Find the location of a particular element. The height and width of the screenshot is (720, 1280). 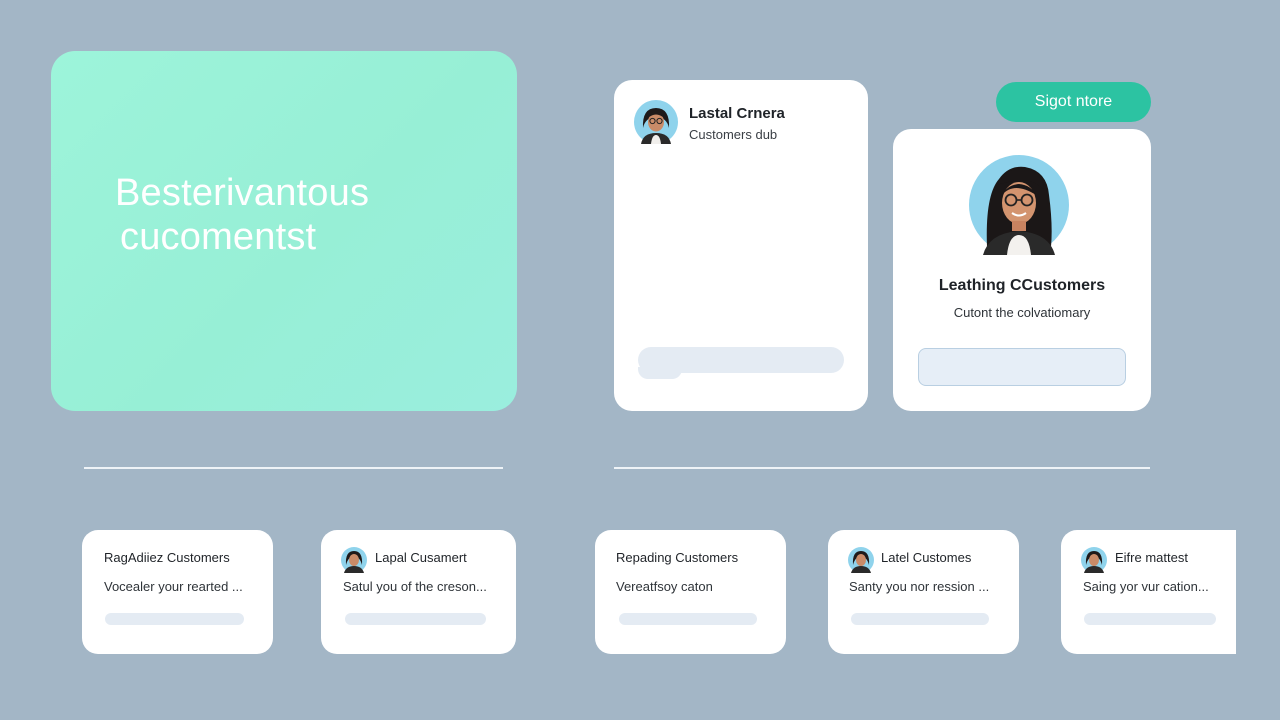

mini-card-title: Repading Customers is located at coordinates (677, 557).